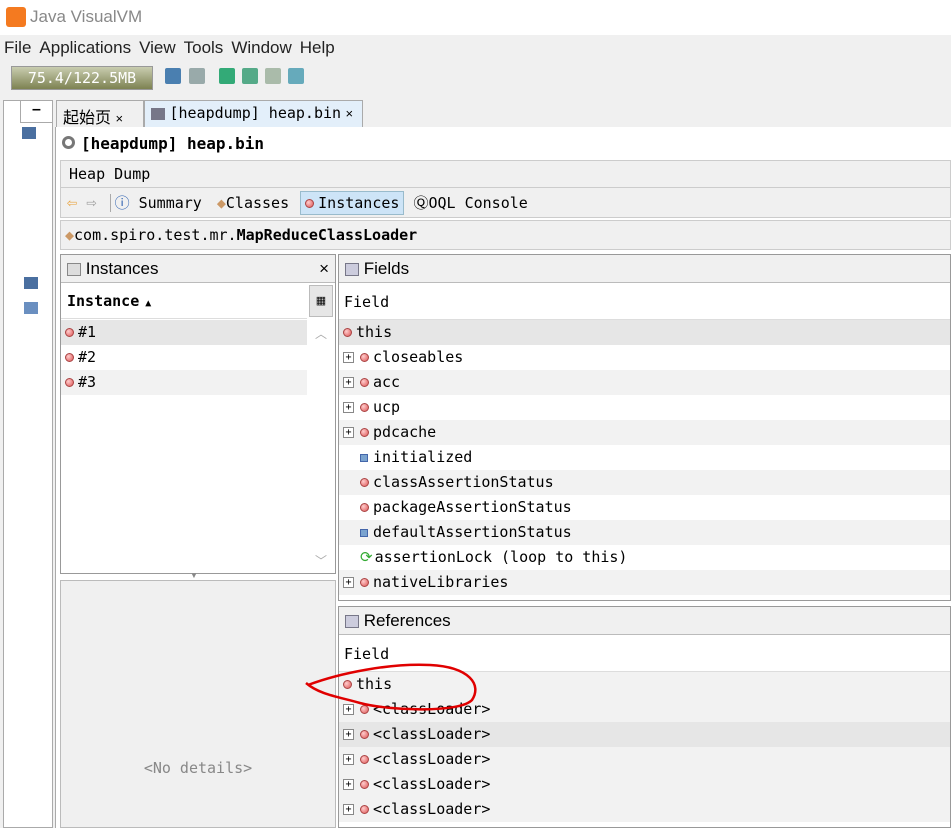 This screenshot has width=951, height=828. I want to click on field-row: defaultAssertionStatus, so click(644, 532).